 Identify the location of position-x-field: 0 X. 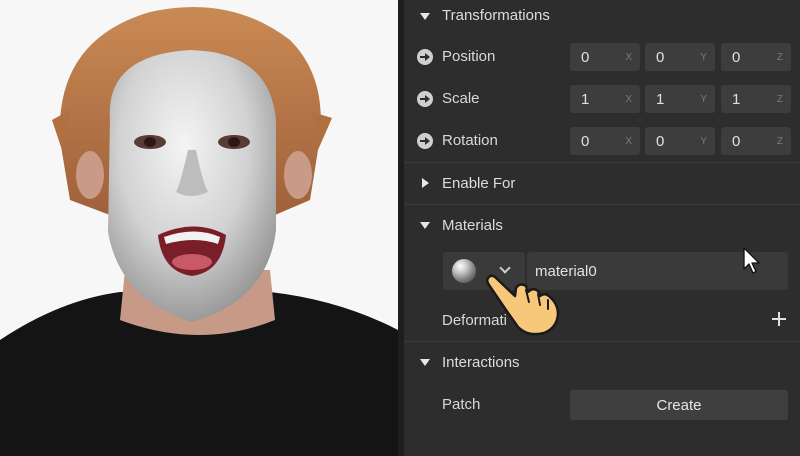
(605, 57).